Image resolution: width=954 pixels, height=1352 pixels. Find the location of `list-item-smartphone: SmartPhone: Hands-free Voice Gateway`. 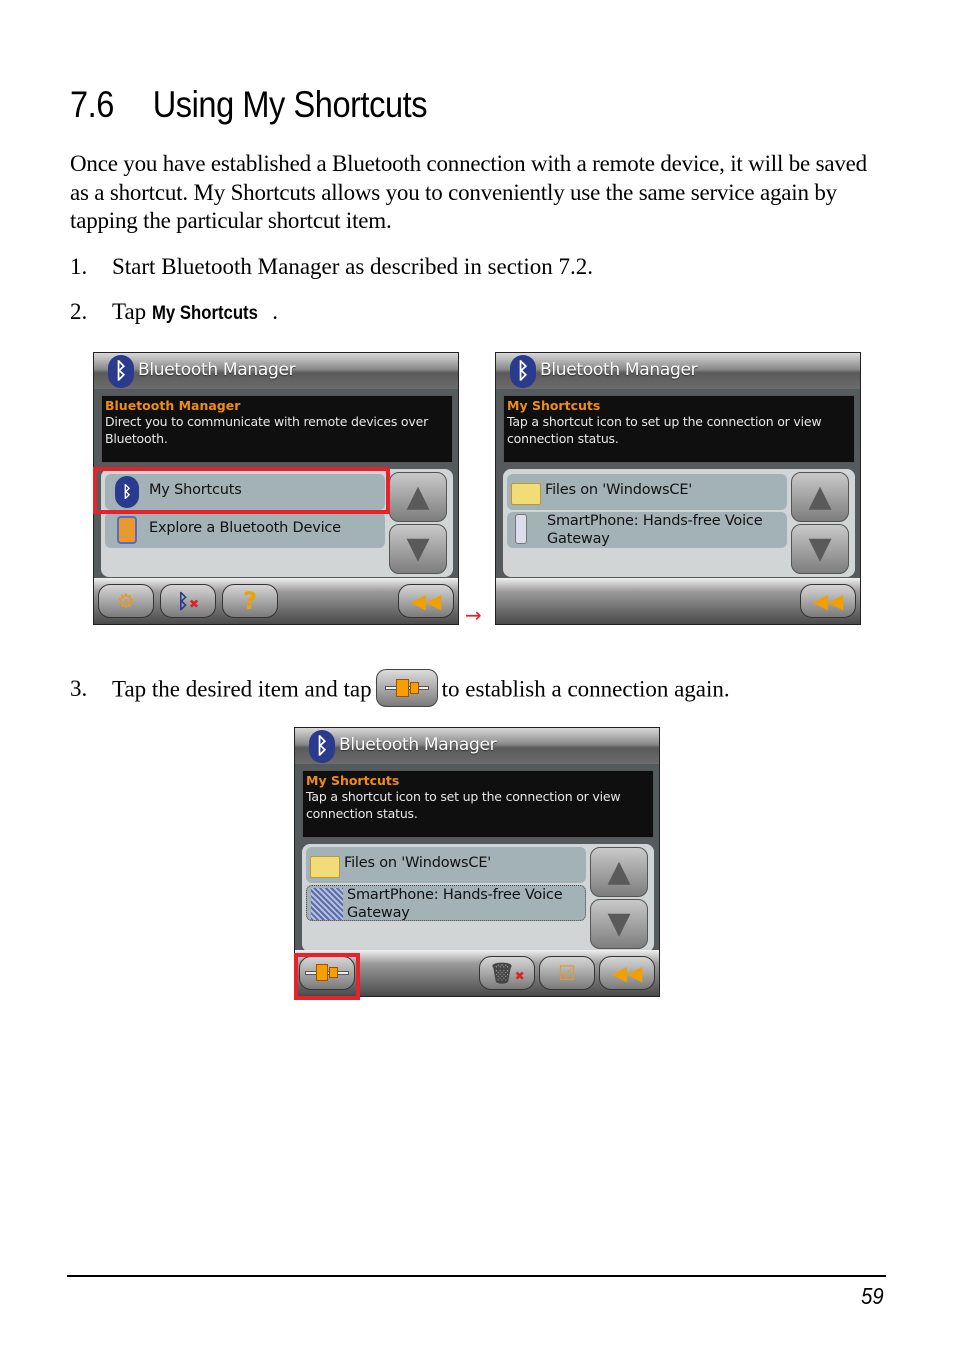

list-item-smartphone: SmartPhone: Hands-free Voice Gateway is located at coordinates (647, 530).